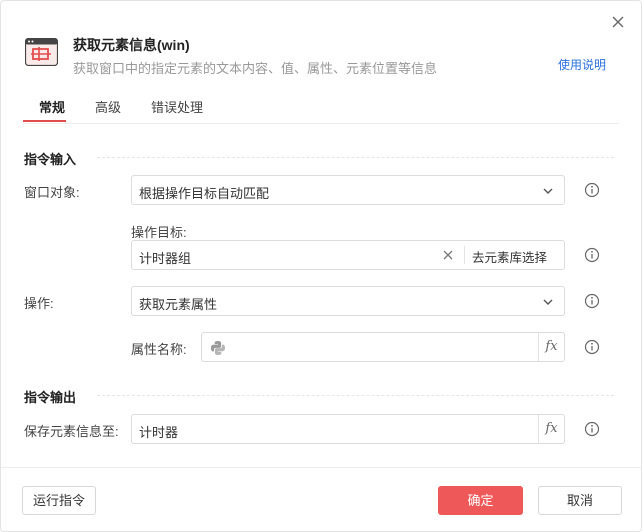  What do you see at coordinates (383, 347) in the screenshot?
I see `attribute-name-input: fx` at bounding box center [383, 347].